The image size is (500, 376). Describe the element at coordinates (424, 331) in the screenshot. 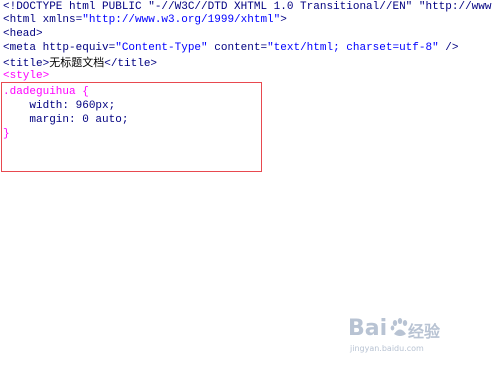

I see `watermark-brand-right: 经验` at that location.